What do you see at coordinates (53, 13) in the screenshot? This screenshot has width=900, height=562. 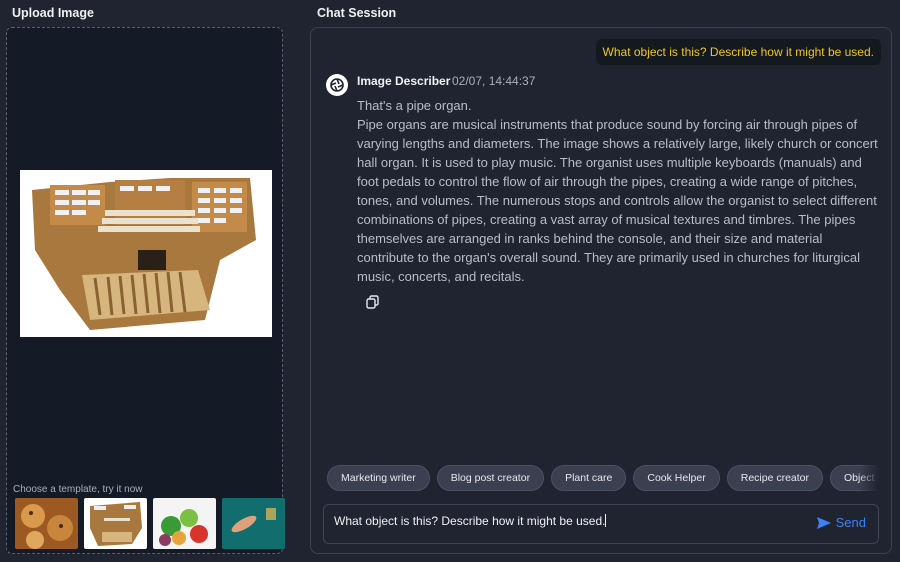 I see `upload-image-title: Upload Image` at bounding box center [53, 13].